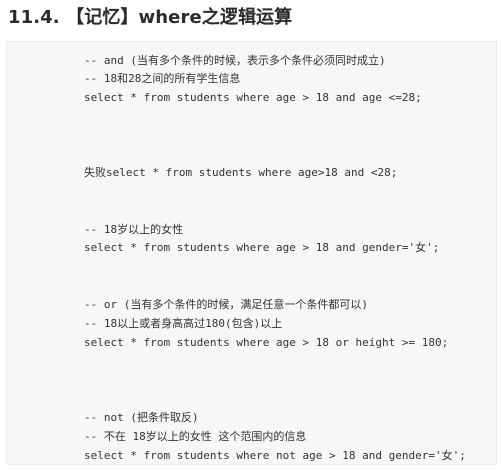 The width and height of the screenshot is (501, 471). Describe the element at coordinates (141, 417) in the screenshot. I see `code-comment-not: -- not (把条件取反)` at that location.